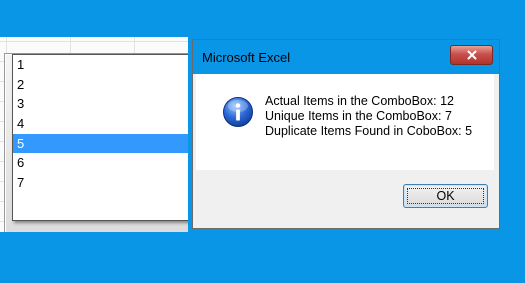  Describe the element at coordinates (101, 163) in the screenshot. I see `list-item: 6` at that location.